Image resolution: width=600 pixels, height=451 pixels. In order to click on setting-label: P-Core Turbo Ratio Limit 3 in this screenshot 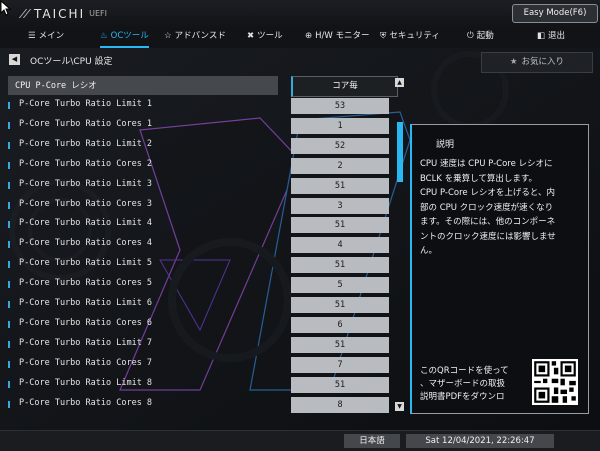, I will do `click(86, 183)`.